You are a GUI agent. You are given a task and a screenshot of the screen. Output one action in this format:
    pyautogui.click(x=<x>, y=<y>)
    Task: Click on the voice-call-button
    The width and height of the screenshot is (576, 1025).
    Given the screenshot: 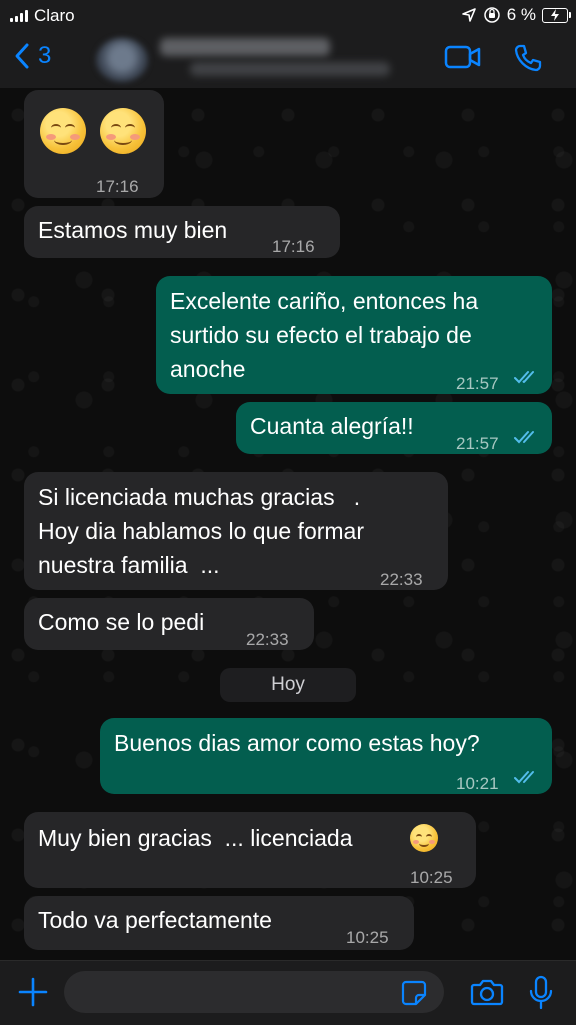 What is the action you would take?
    pyautogui.click(x=528, y=60)
    